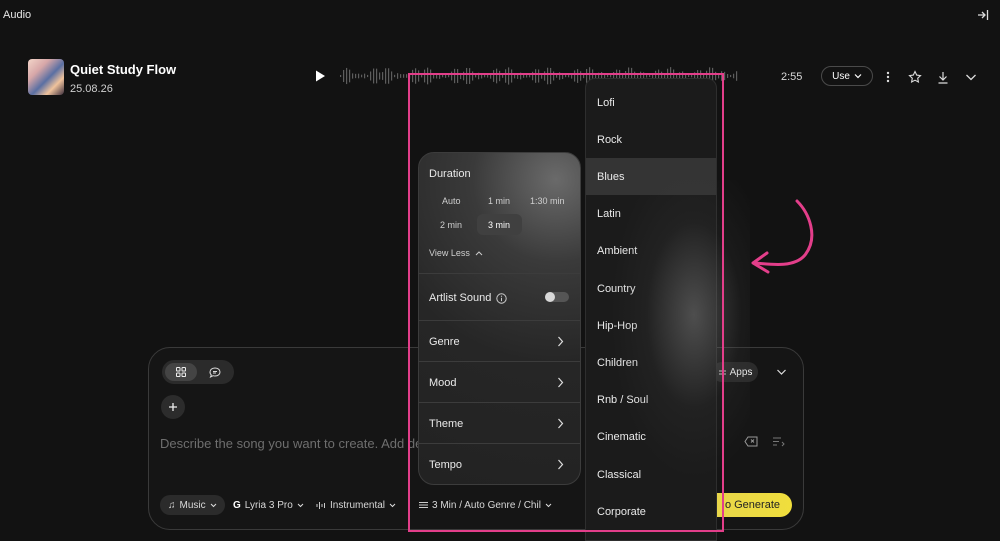 This screenshot has width=1000, height=541. Describe the element at coordinates (444, 342) in the screenshot. I see `menu-genre: Genre` at that location.